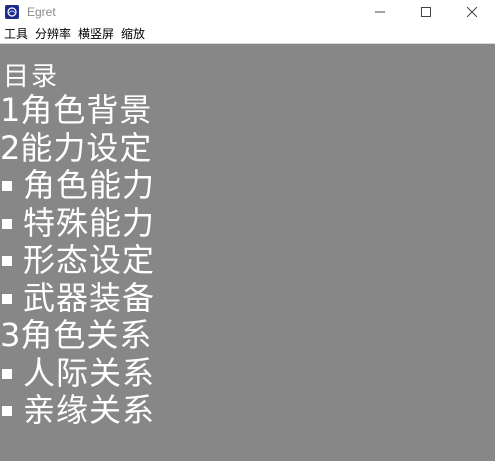  What do you see at coordinates (89, 185) in the screenshot?
I see `toc-item-label: 角色能力` at bounding box center [89, 185].